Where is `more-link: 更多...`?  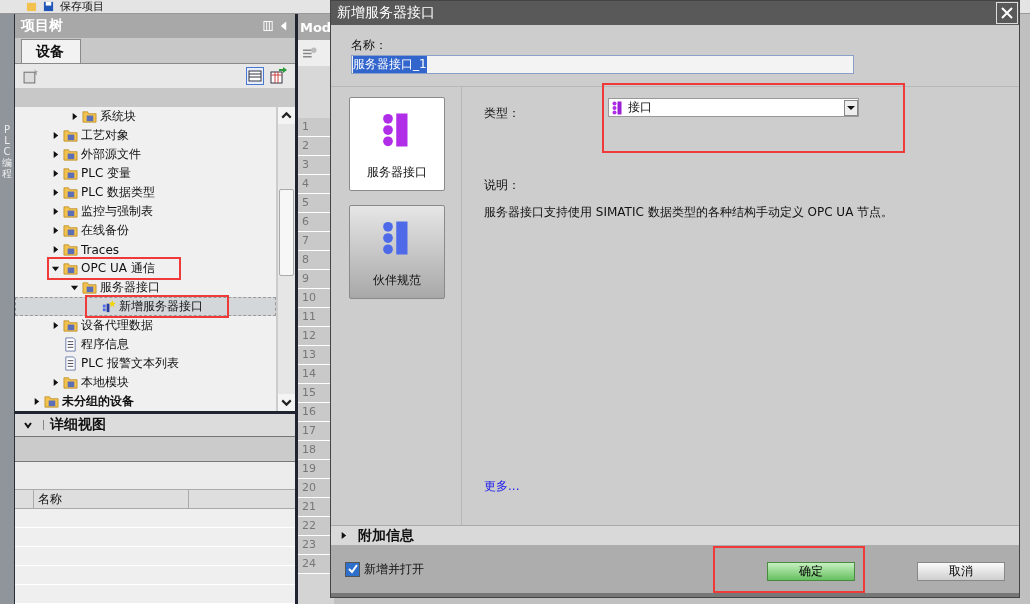
more-link: 更多... is located at coordinates (741, 486).